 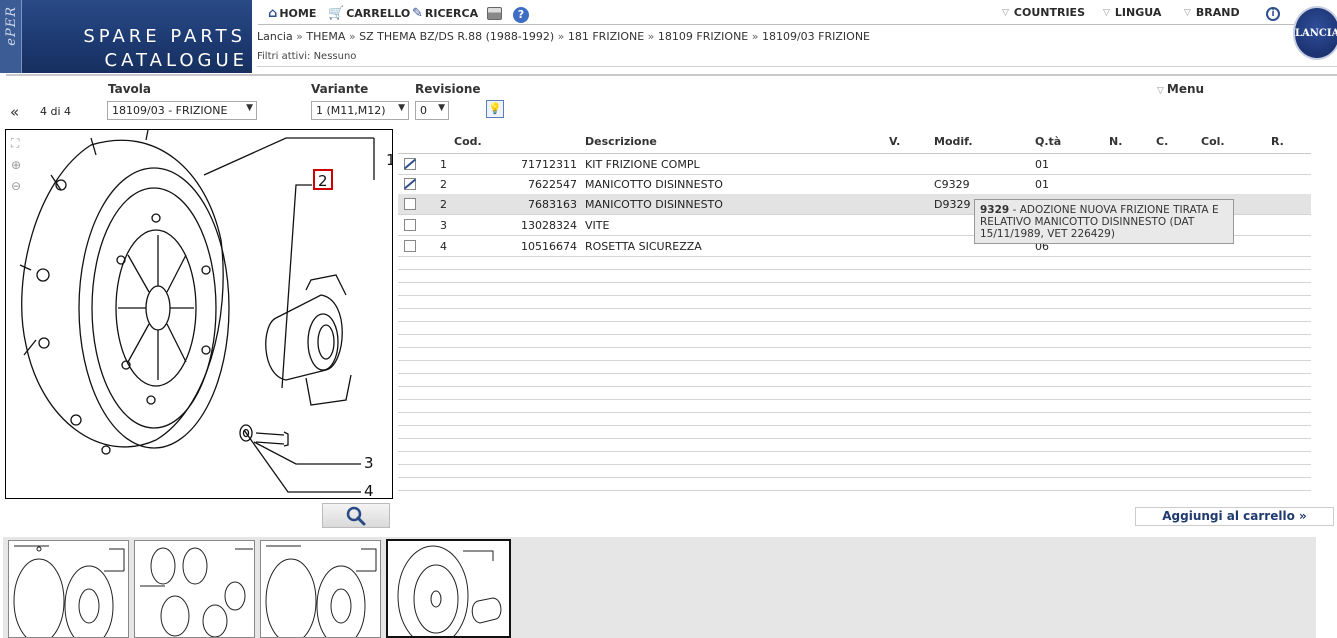 I want to click on fit-screen-icon: ⛶, so click(x=18, y=143).